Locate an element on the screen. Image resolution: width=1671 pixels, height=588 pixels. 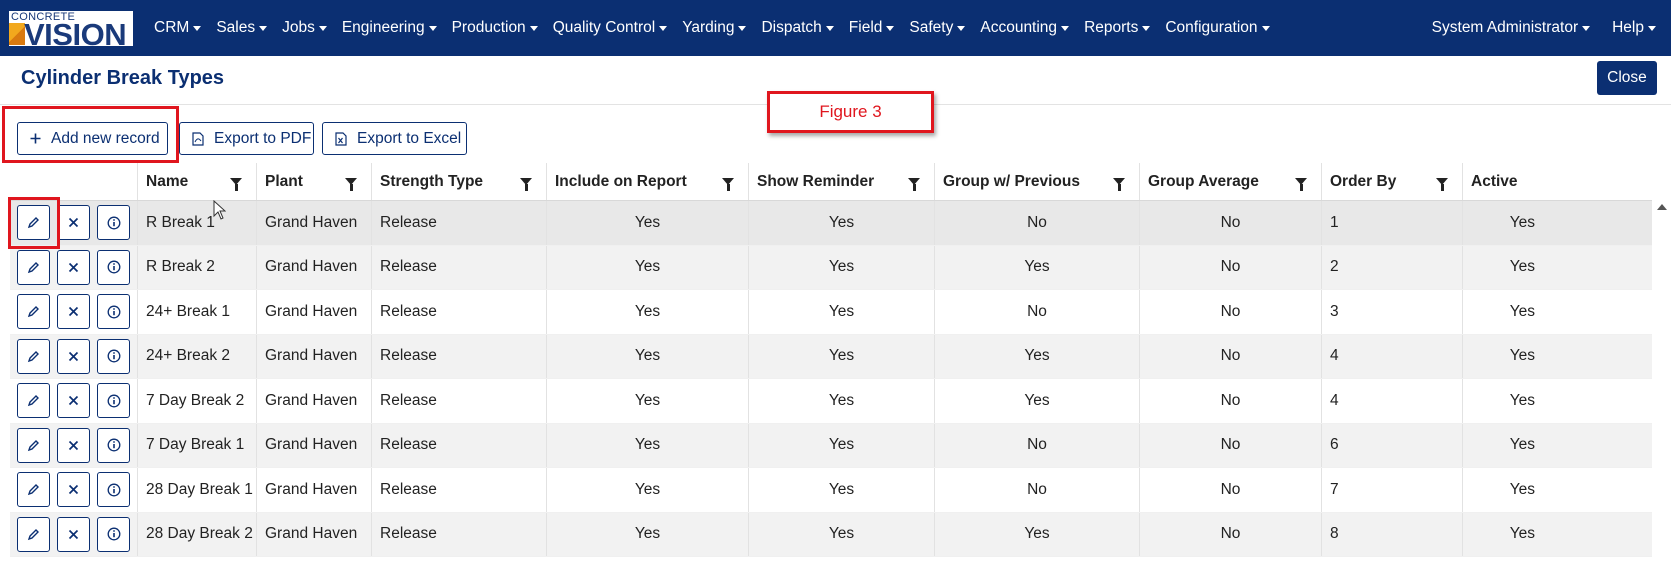
column-header-name: Name is located at coordinates (197, 181).